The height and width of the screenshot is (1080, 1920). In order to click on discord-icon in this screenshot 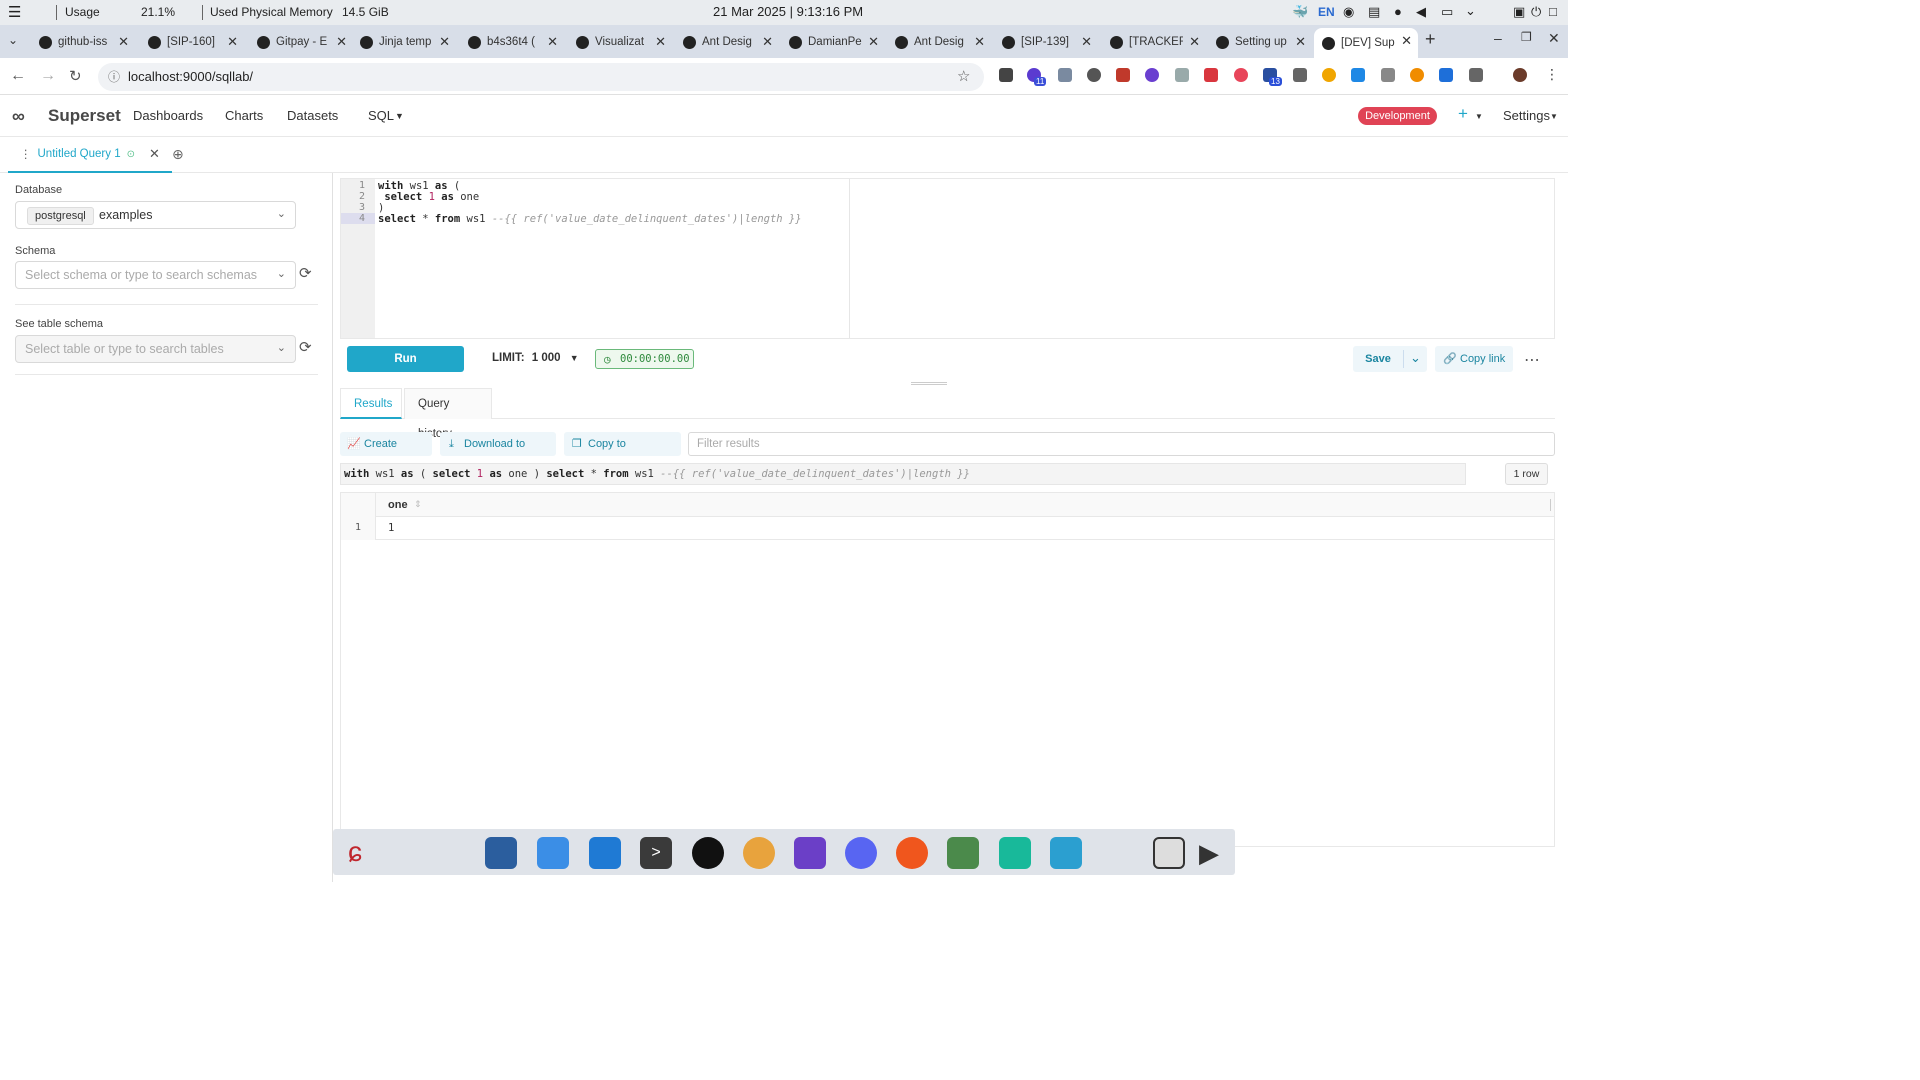, I will do `click(861, 853)`.